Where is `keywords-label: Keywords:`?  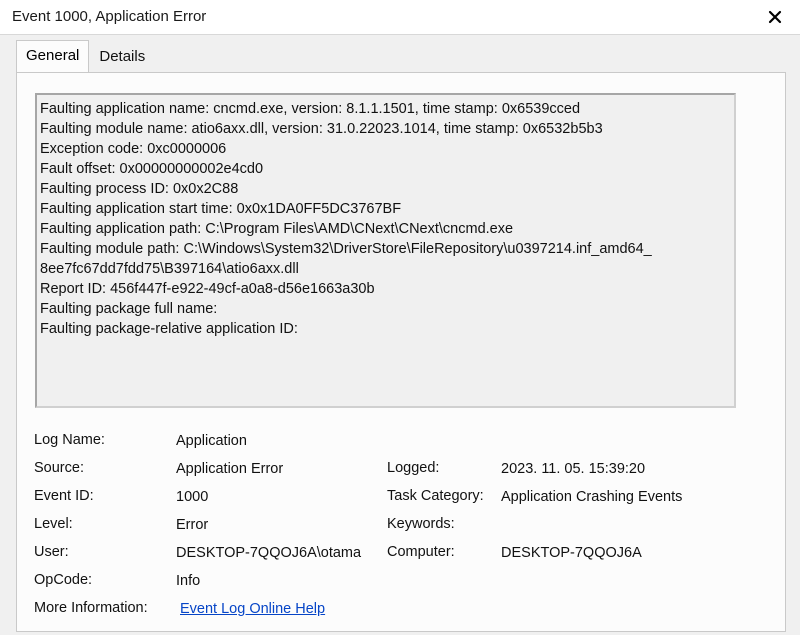
keywords-label: Keywords: is located at coordinates (421, 524).